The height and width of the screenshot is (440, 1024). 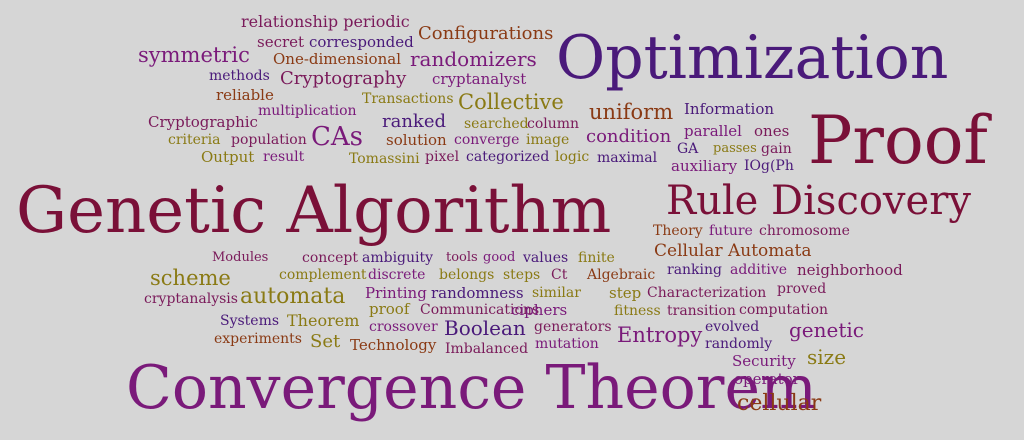 I want to click on cloud-word: Characterization, so click(x=707, y=293).